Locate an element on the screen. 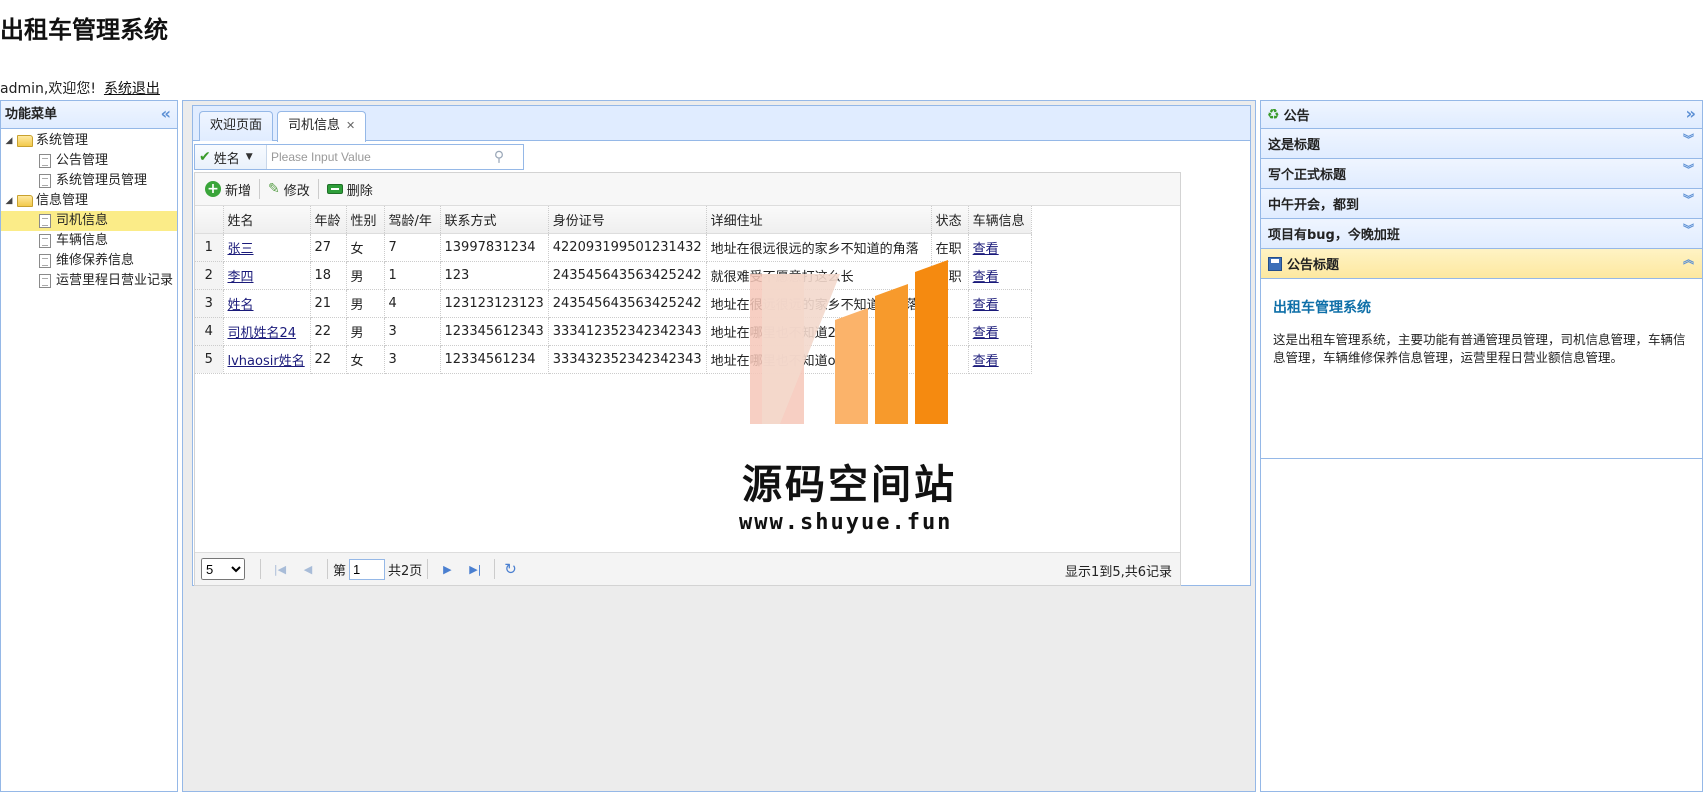 The width and height of the screenshot is (1703, 792). phone-cell: 12334561234 is located at coordinates (494, 359).